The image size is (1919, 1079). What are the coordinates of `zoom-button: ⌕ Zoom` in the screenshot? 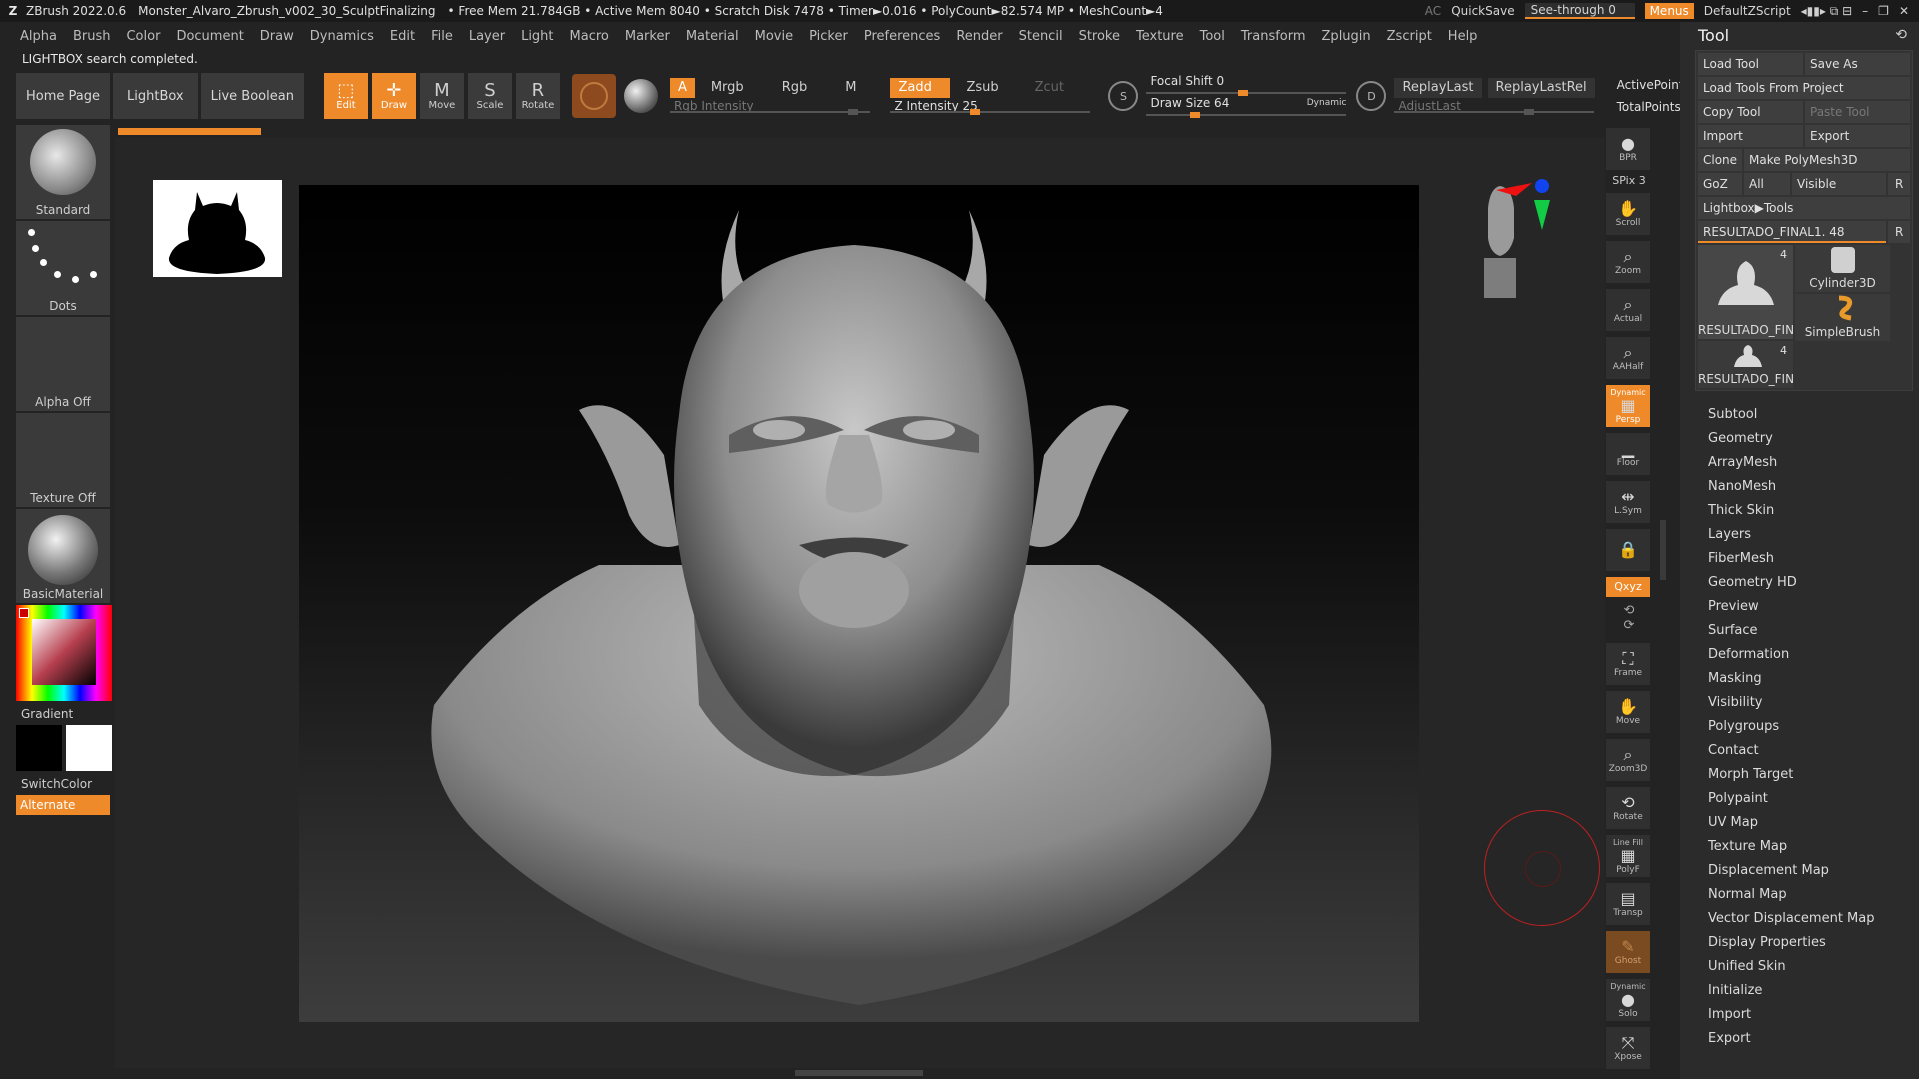 It's located at (1628, 262).